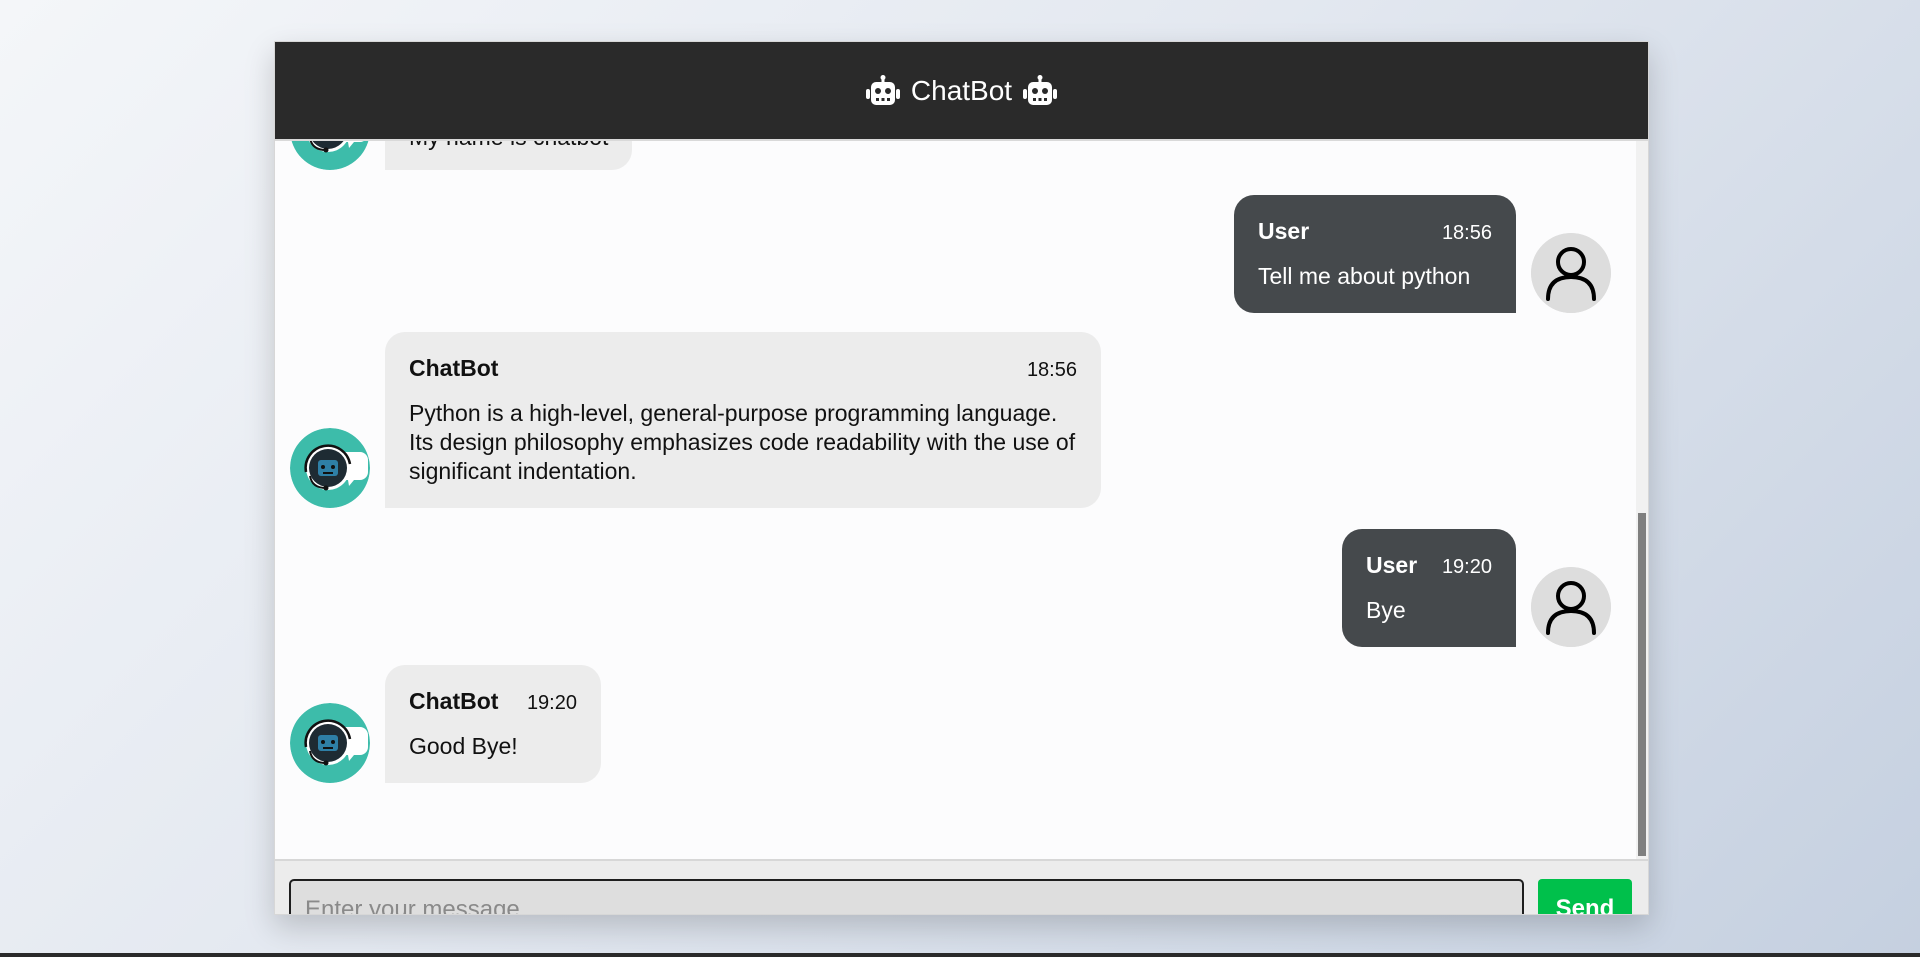 The image size is (1920, 957). Describe the element at coordinates (509, 154) in the screenshot. I see `message-bubble: My name is chatbot` at that location.